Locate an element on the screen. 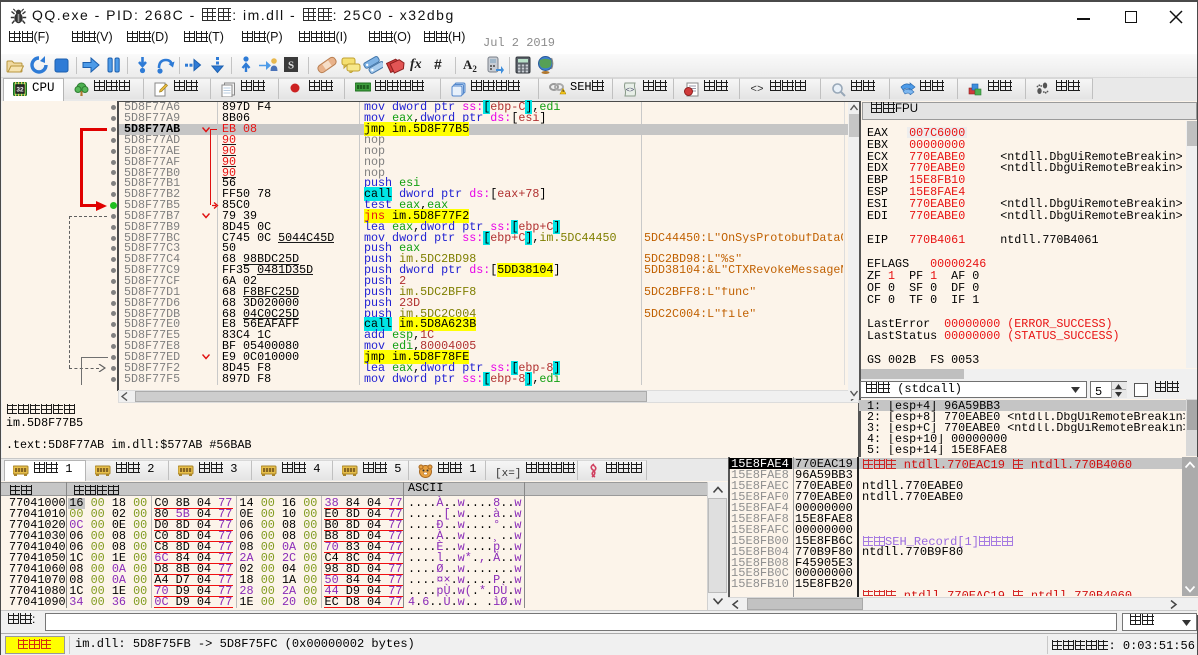  svg-text: 32 is located at coordinates (20, 89).